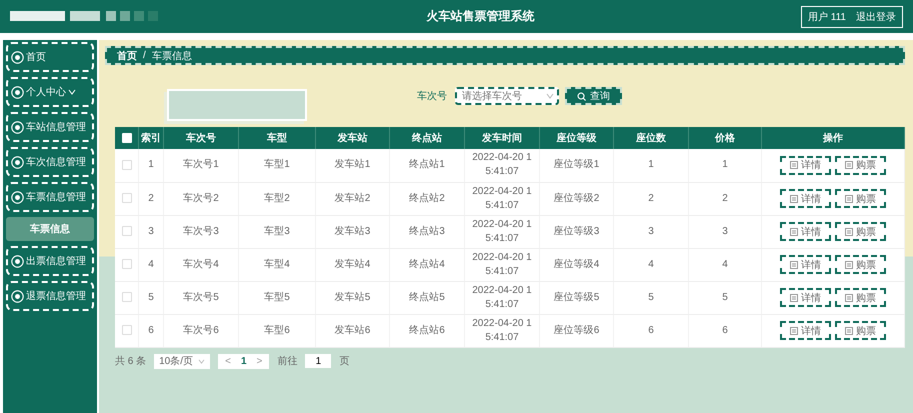 Image resolution: width=913 pixels, height=413 pixels. Describe the element at coordinates (827, 17) in the screenshot. I see `user-name: 用户 111` at that location.